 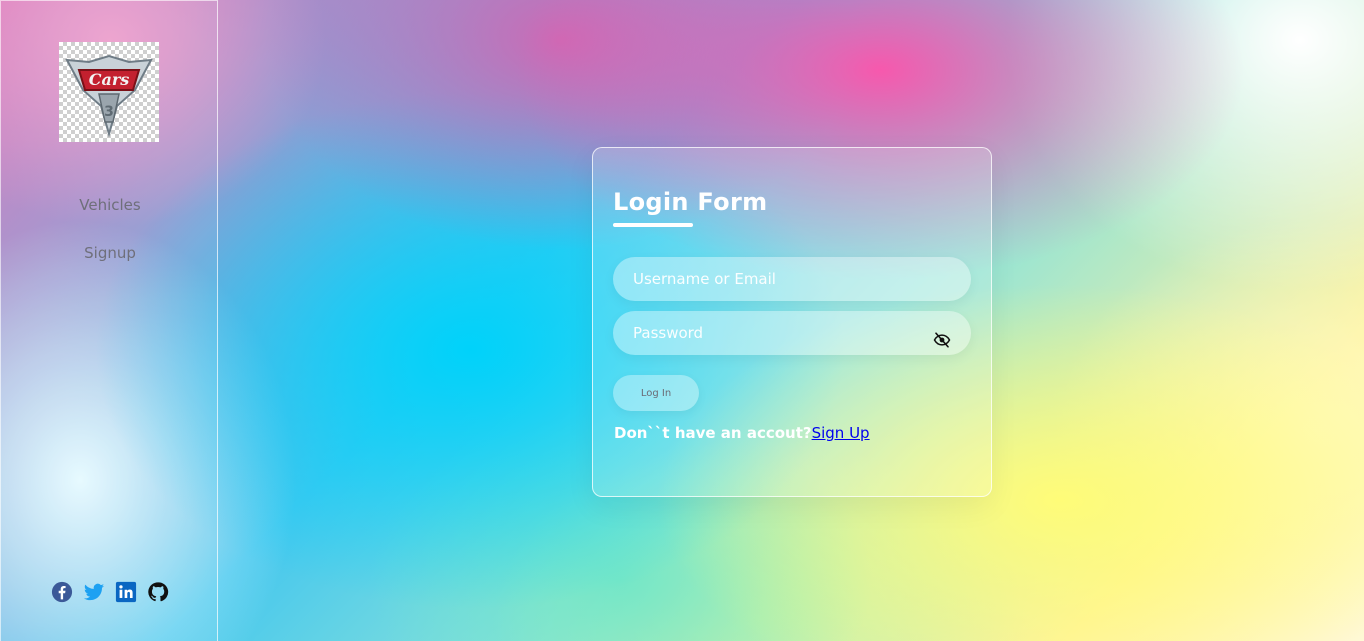 I want to click on password-input, so click(x=792, y=333).